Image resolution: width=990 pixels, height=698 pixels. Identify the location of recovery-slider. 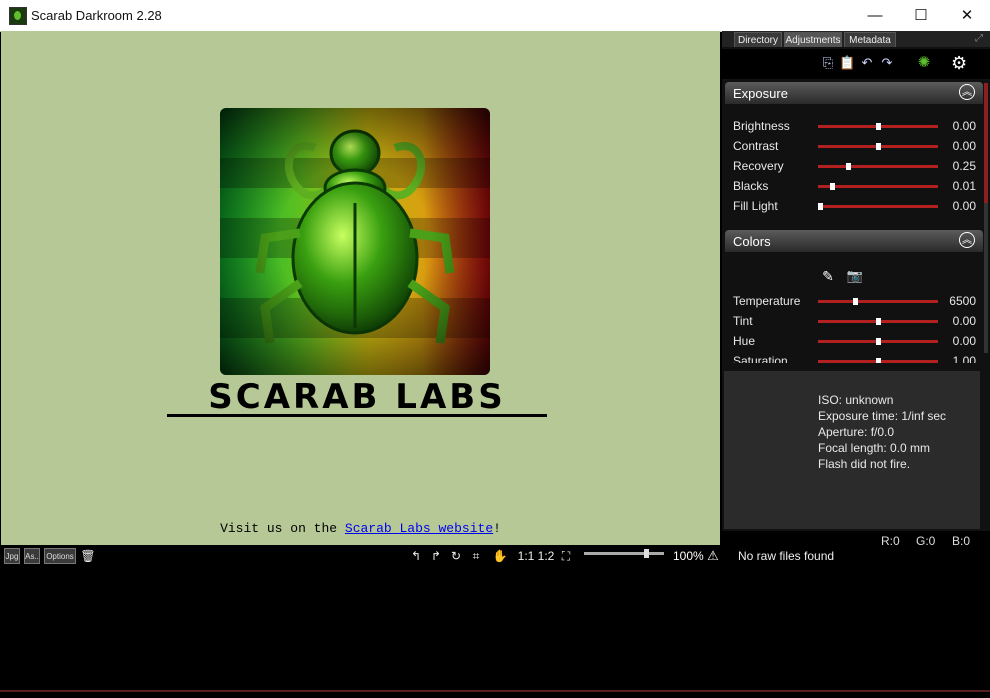
(878, 166).